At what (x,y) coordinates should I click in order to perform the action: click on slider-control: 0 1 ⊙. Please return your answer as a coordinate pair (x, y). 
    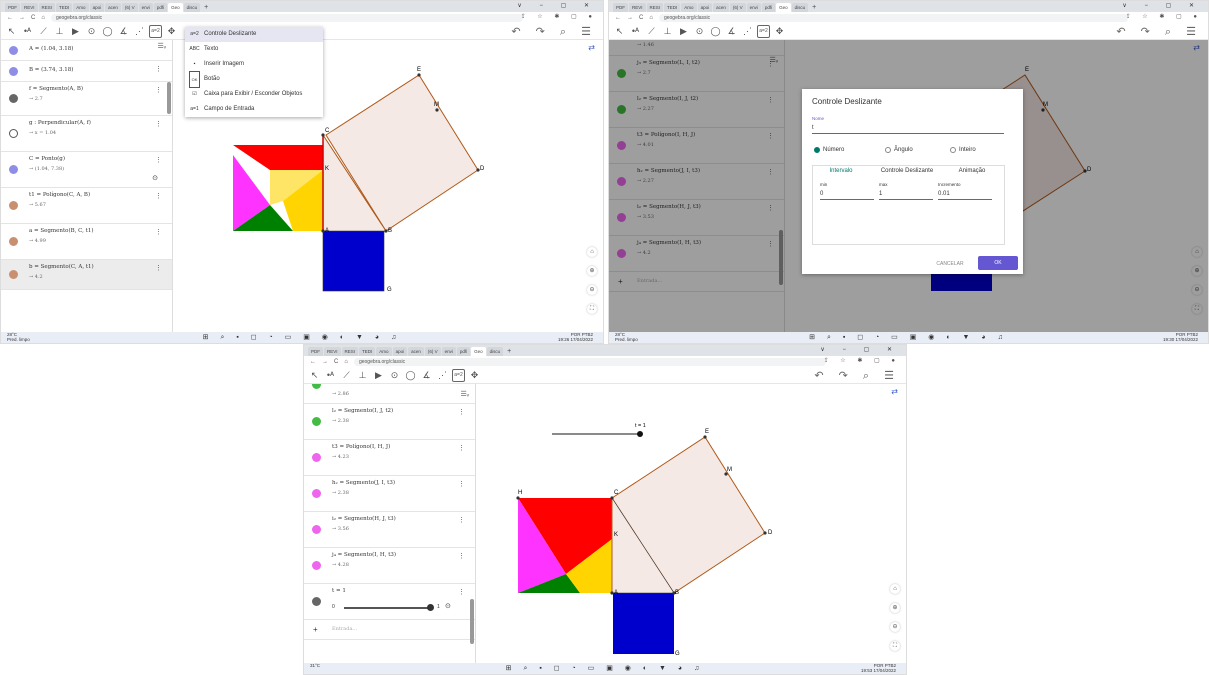
    Looking at the image, I should click on (393, 607).